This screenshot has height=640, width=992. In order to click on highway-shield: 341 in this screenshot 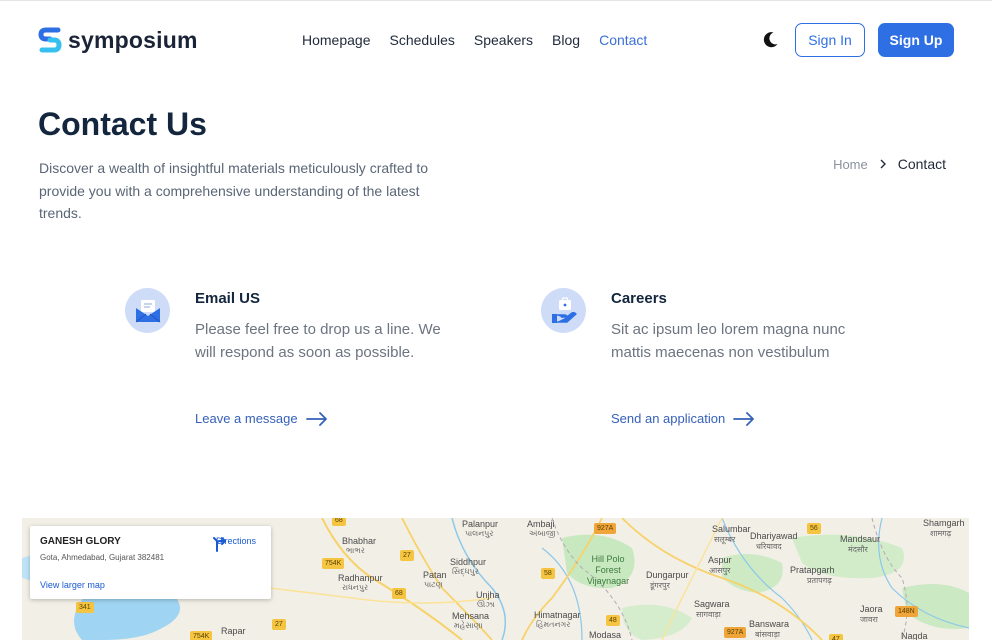, I will do `click(85, 607)`.